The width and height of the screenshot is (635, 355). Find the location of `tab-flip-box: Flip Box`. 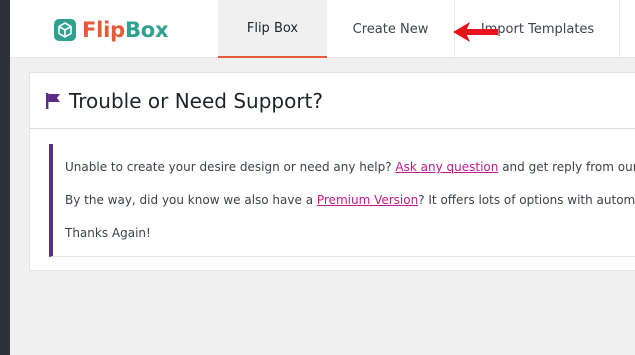

tab-flip-box: Flip Box is located at coordinates (272, 29).